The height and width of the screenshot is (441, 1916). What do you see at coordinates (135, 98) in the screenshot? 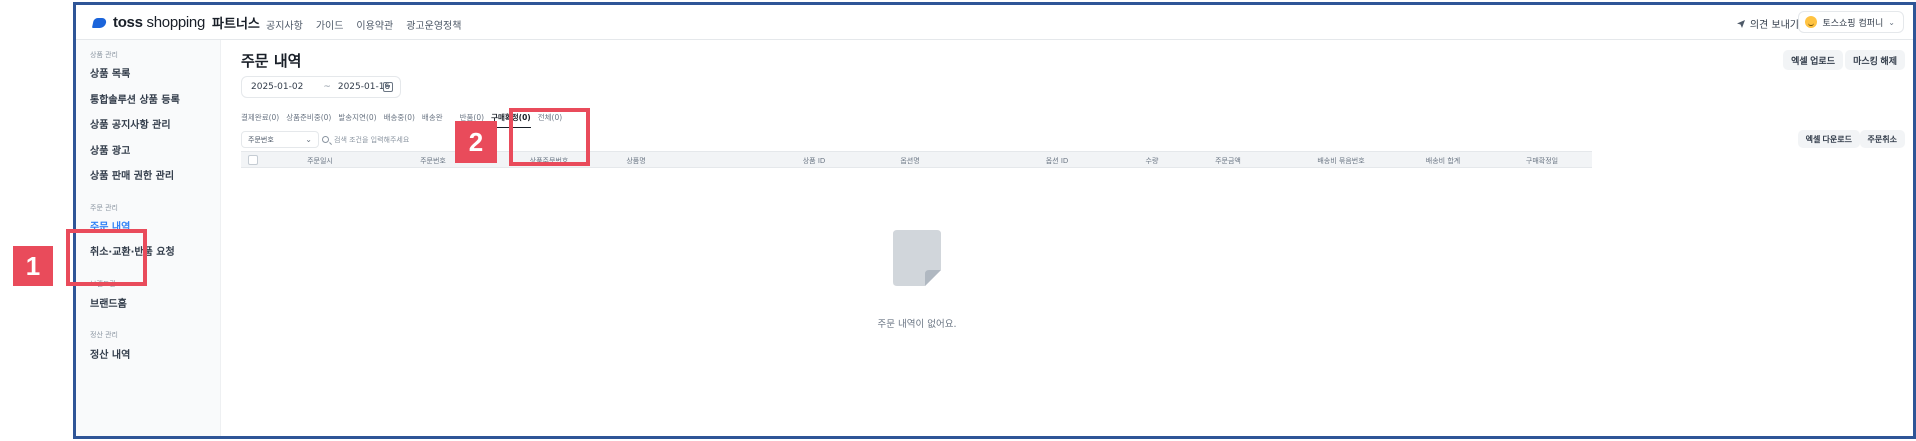
I see `sidebar-item-integrated-register: 통합솔루션 상품 등록` at bounding box center [135, 98].